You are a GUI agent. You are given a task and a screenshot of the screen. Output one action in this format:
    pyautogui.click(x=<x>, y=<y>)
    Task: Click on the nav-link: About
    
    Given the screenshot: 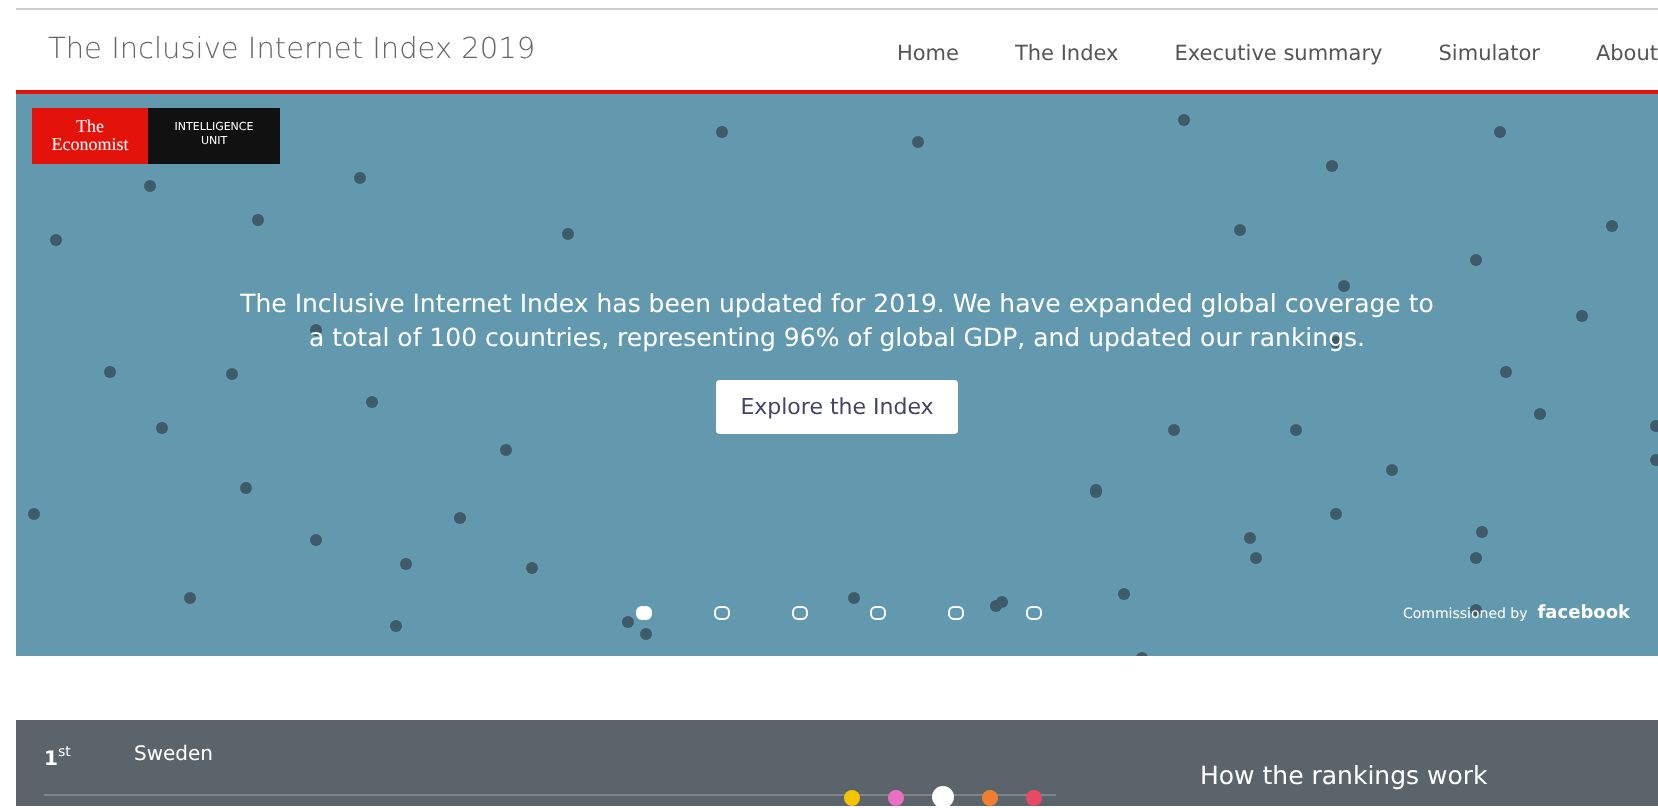 What is the action you would take?
    pyautogui.click(x=1612, y=54)
    